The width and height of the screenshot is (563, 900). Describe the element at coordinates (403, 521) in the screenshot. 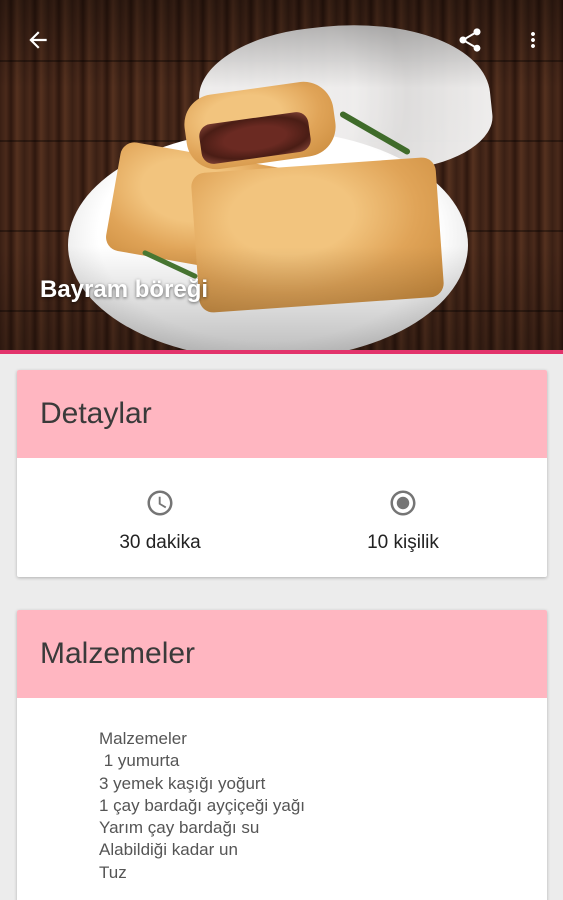

I see `servings: 10 kişilik` at that location.